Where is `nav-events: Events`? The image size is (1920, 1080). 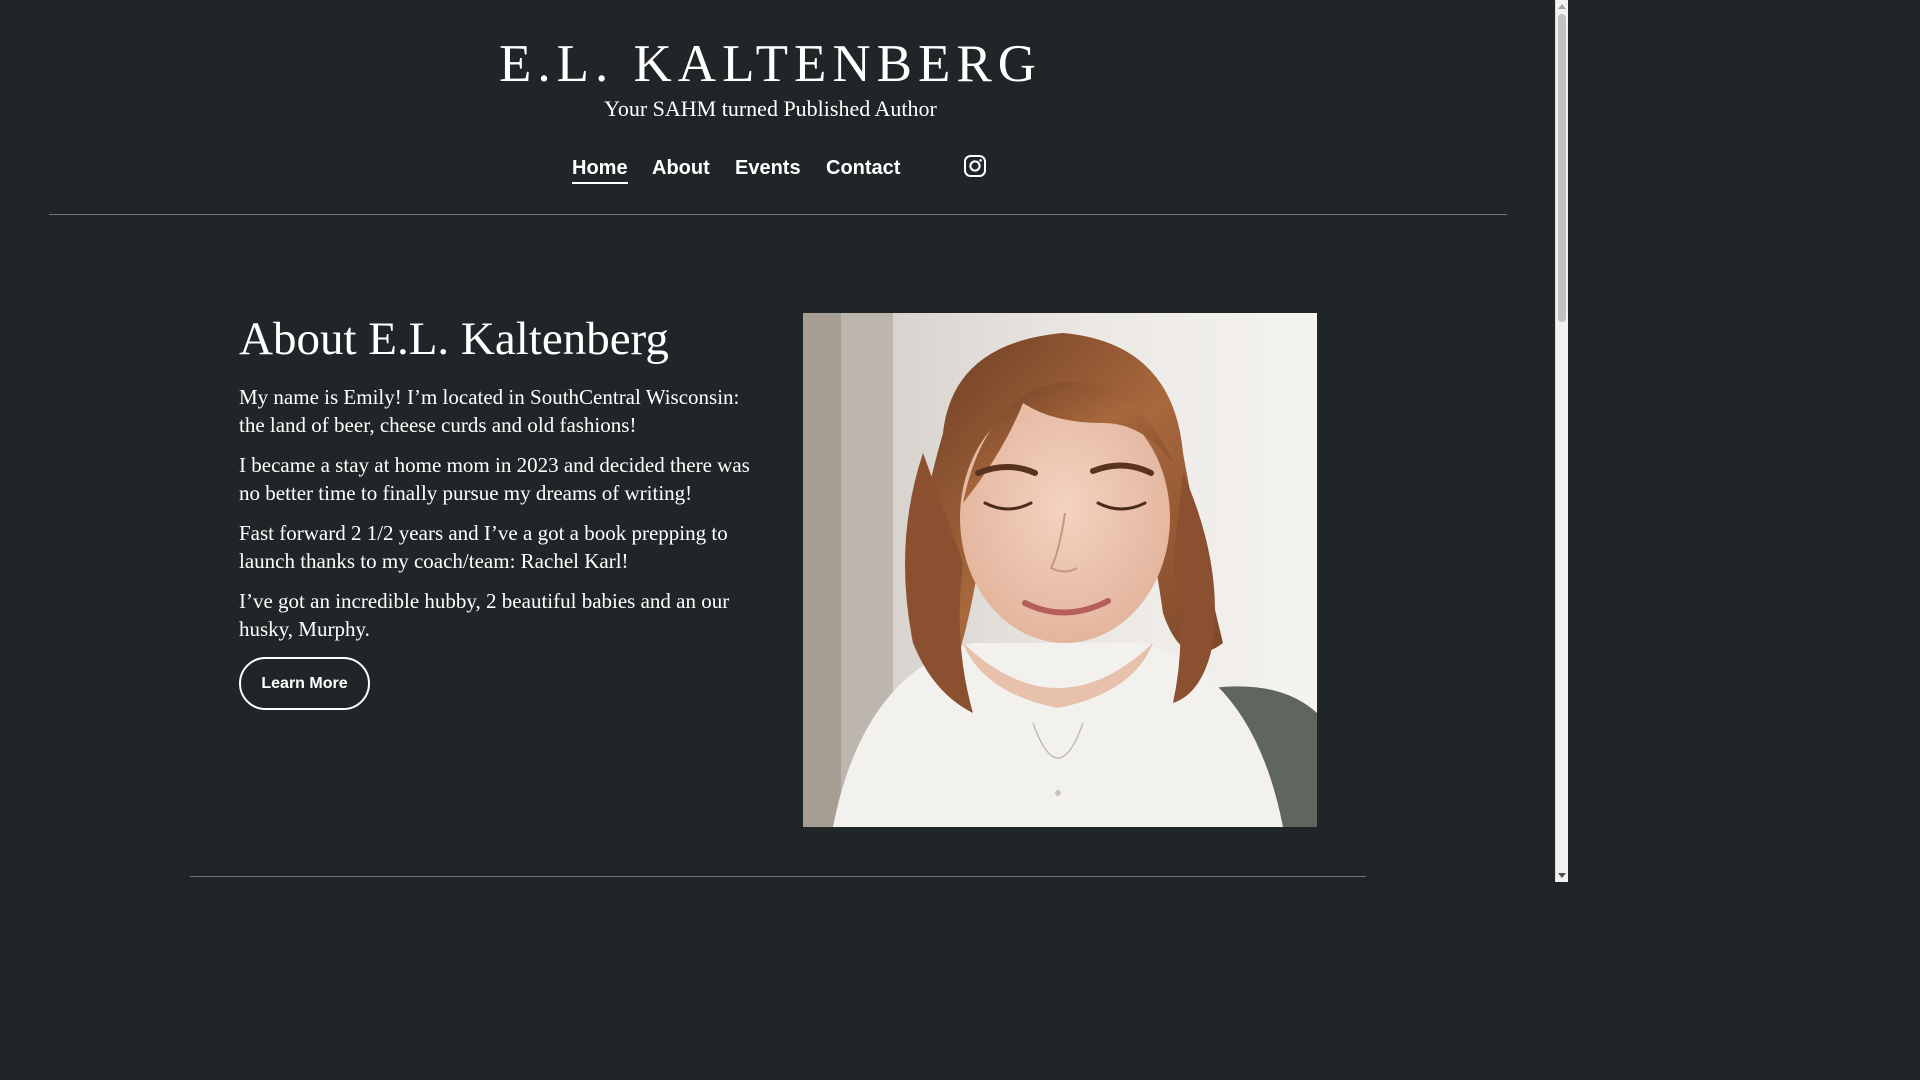
nav-events: Events is located at coordinates (768, 168).